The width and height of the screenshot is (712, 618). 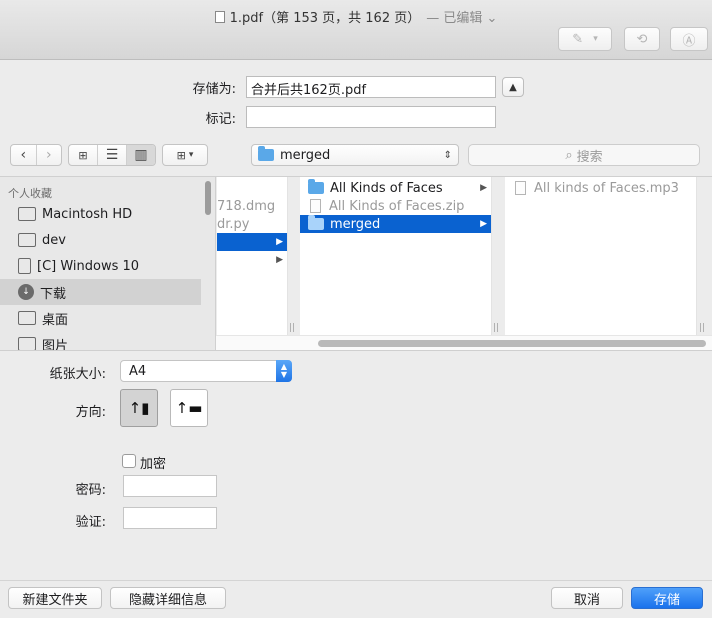 I want to click on encrypt-checkbox, so click(x=129, y=461).